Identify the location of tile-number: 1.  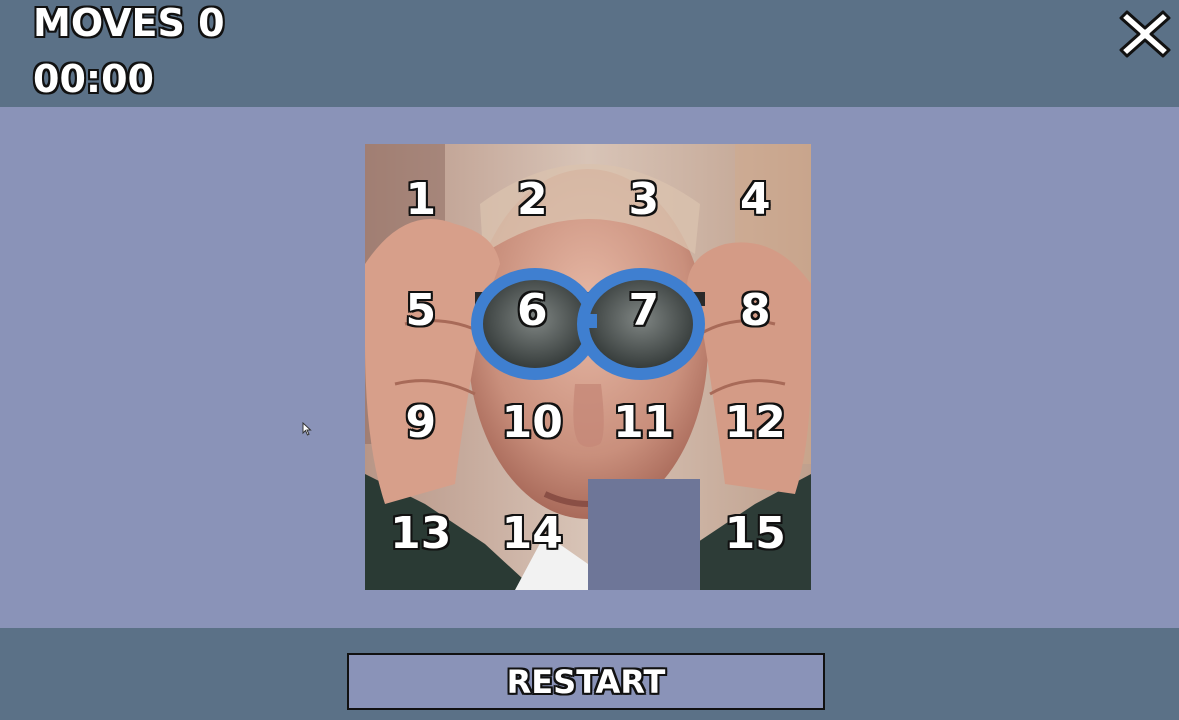
(420, 199).